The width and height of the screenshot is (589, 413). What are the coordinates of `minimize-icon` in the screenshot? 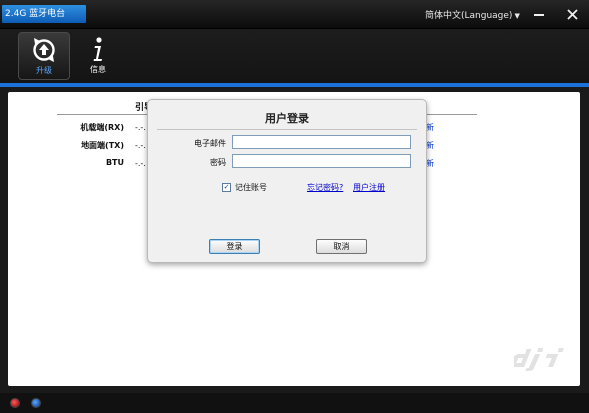 It's located at (539, 15).